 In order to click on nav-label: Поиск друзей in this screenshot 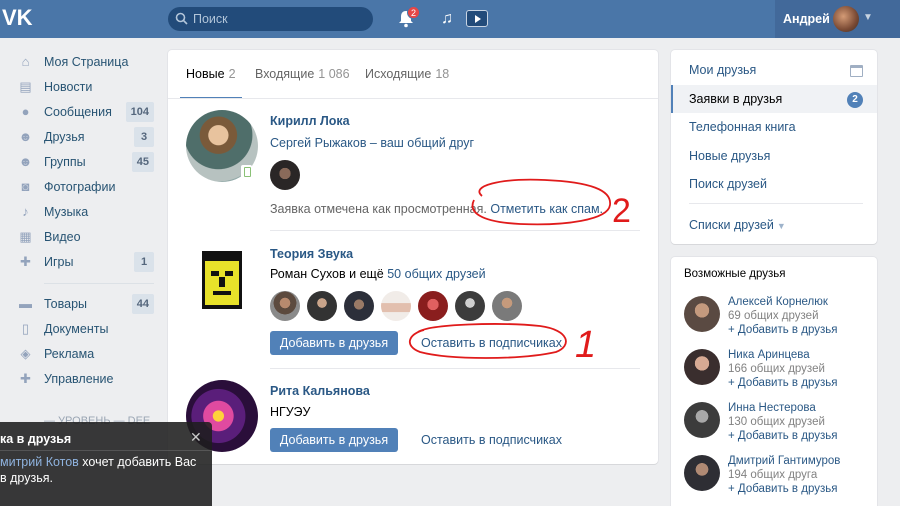, I will do `click(728, 184)`.